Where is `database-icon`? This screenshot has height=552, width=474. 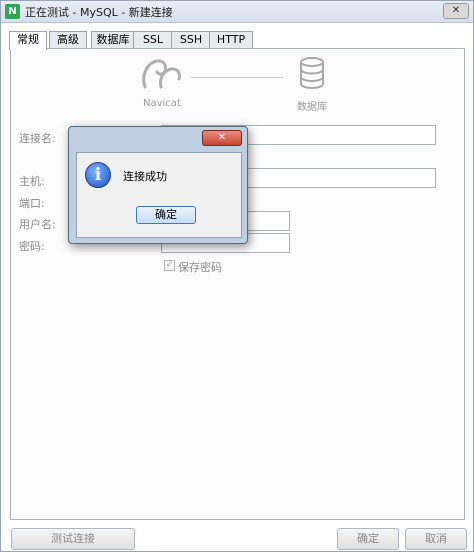
database-icon is located at coordinates (312, 73).